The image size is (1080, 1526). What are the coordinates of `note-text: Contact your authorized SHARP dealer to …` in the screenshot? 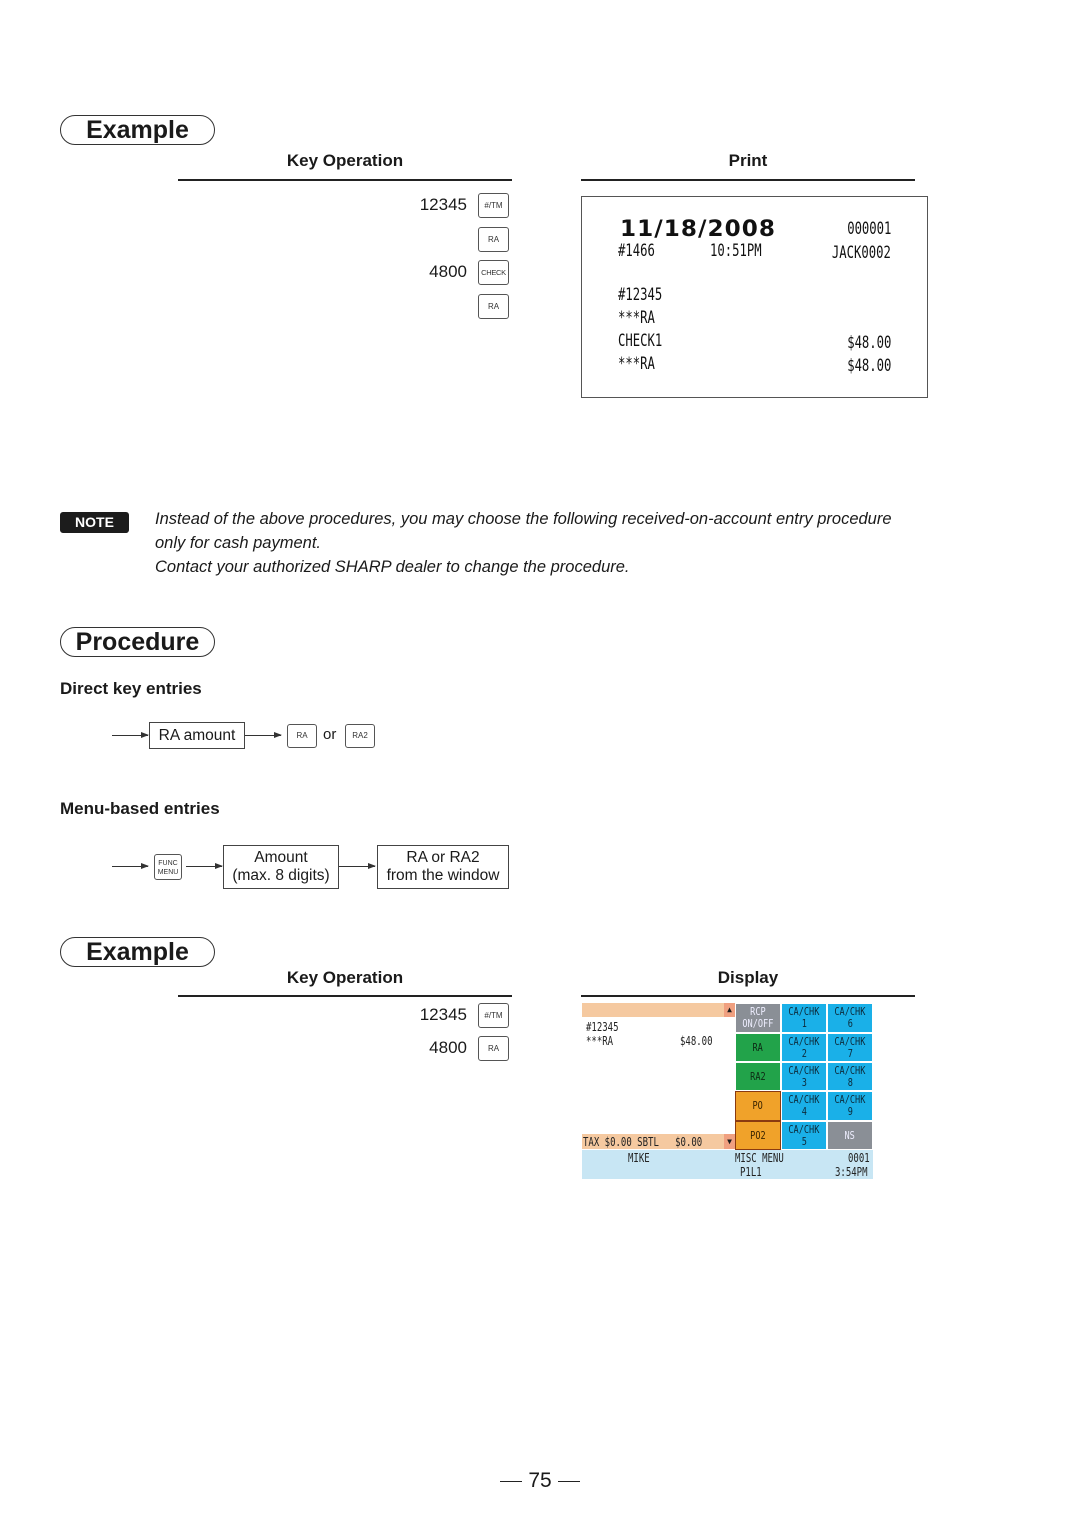 It's located at (392, 567).